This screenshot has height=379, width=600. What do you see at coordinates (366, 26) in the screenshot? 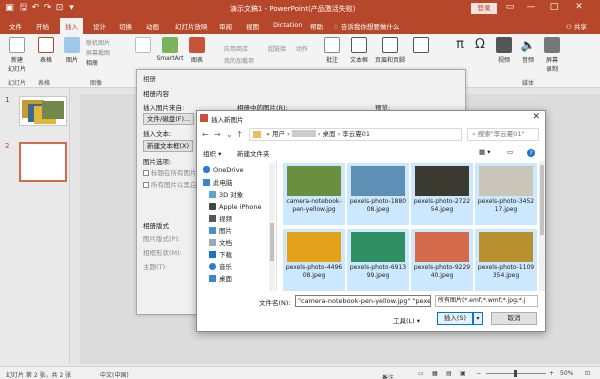
I see `tell-me-search: ♢ 告诉我你想要做什么` at bounding box center [366, 26].